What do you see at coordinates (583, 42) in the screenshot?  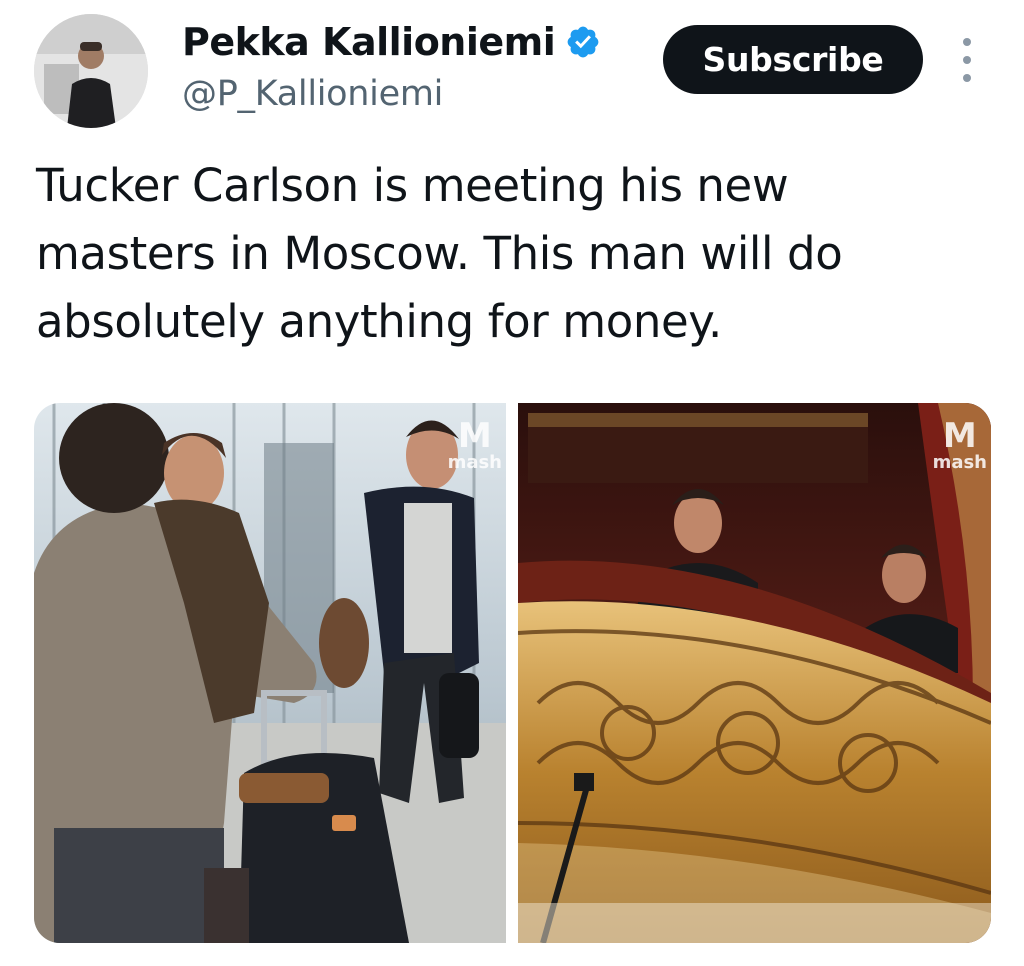 I see `verified-badge-icon` at bounding box center [583, 42].